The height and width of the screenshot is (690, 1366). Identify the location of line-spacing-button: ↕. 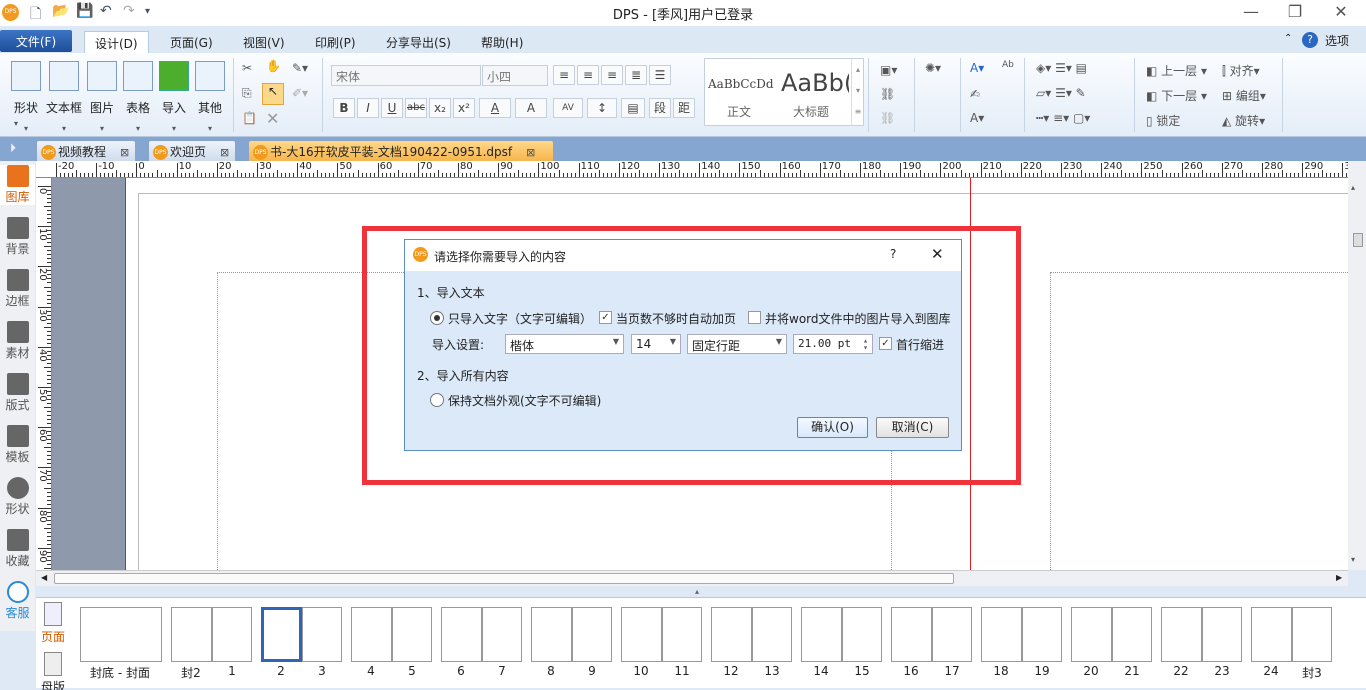
(602, 108).